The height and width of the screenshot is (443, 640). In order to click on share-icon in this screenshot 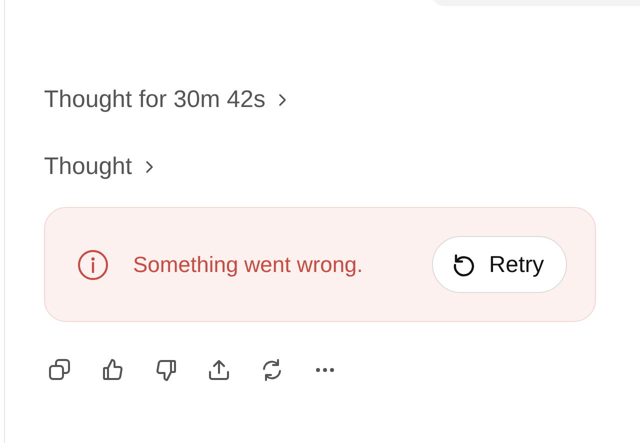, I will do `click(219, 370)`.